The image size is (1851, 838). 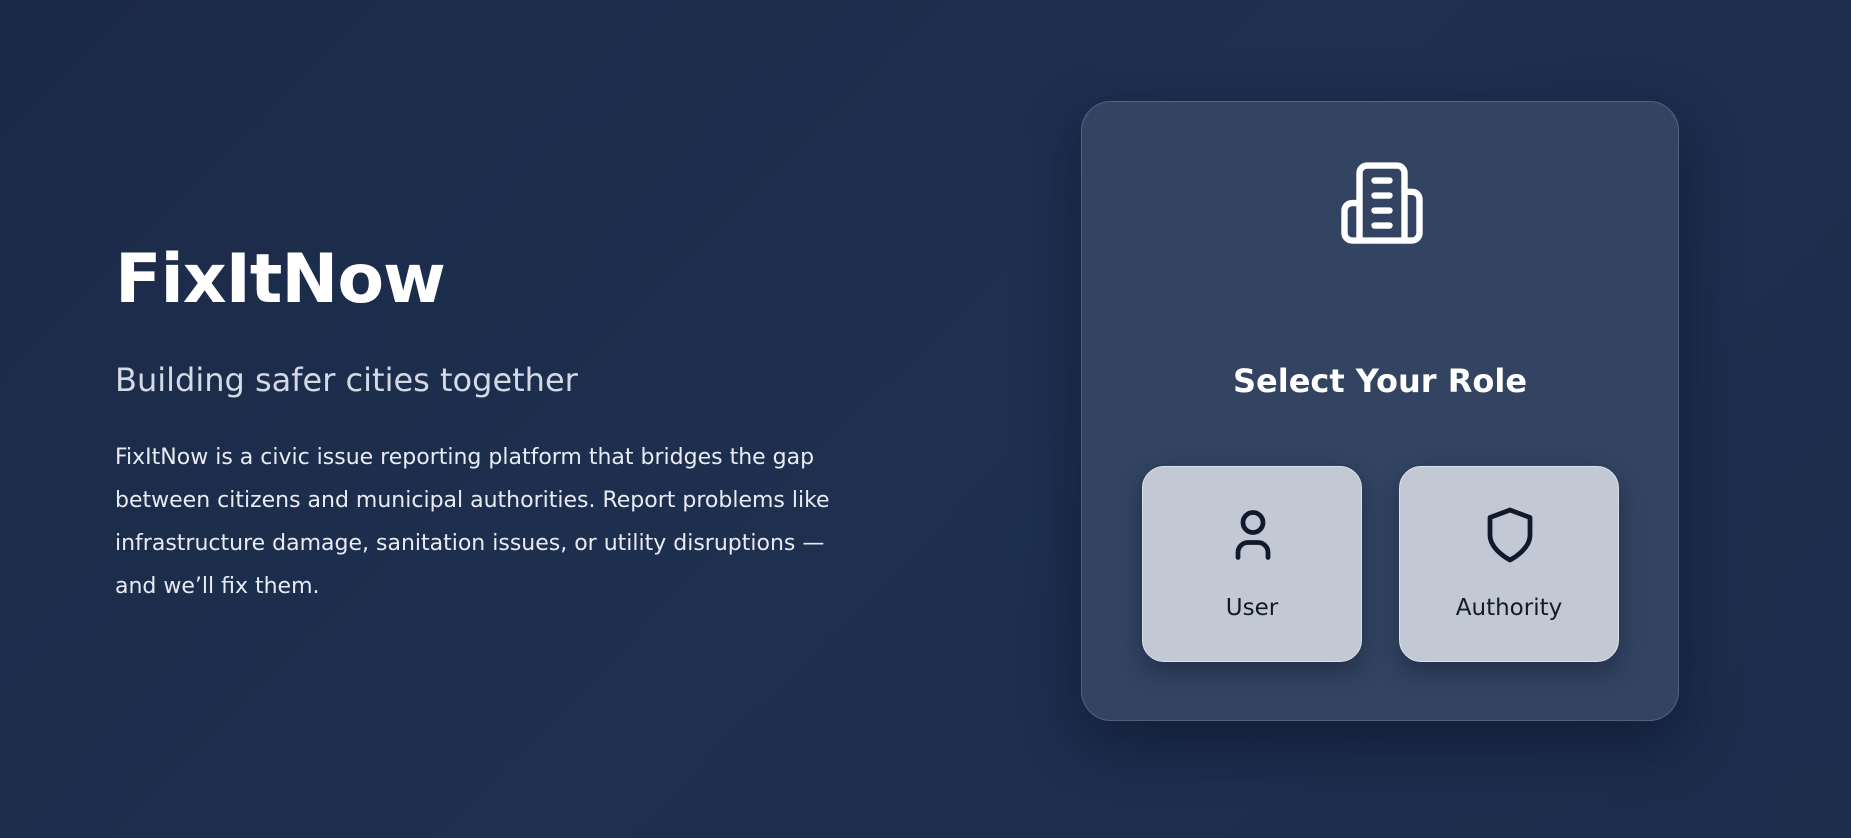 What do you see at coordinates (1253, 535) in the screenshot?
I see `user-icon` at bounding box center [1253, 535].